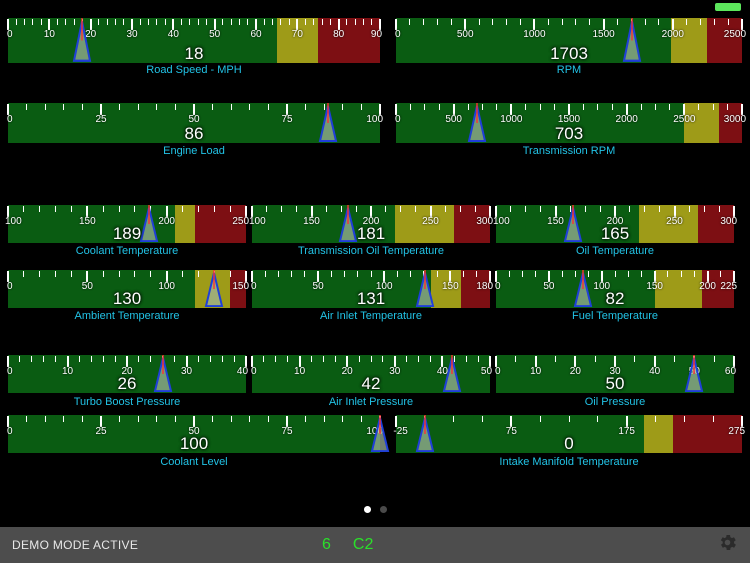  Describe the element at coordinates (615, 224) in the screenshot. I see `gauge-oil-temperature: 100 150 200 250 300 165` at that location.